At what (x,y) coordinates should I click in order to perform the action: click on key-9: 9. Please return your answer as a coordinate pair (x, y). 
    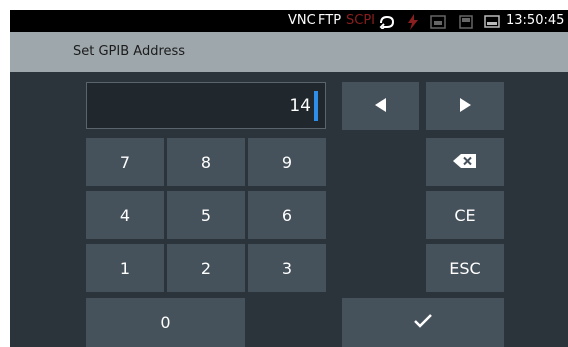
    Looking at the image, I should click on (287, 162).